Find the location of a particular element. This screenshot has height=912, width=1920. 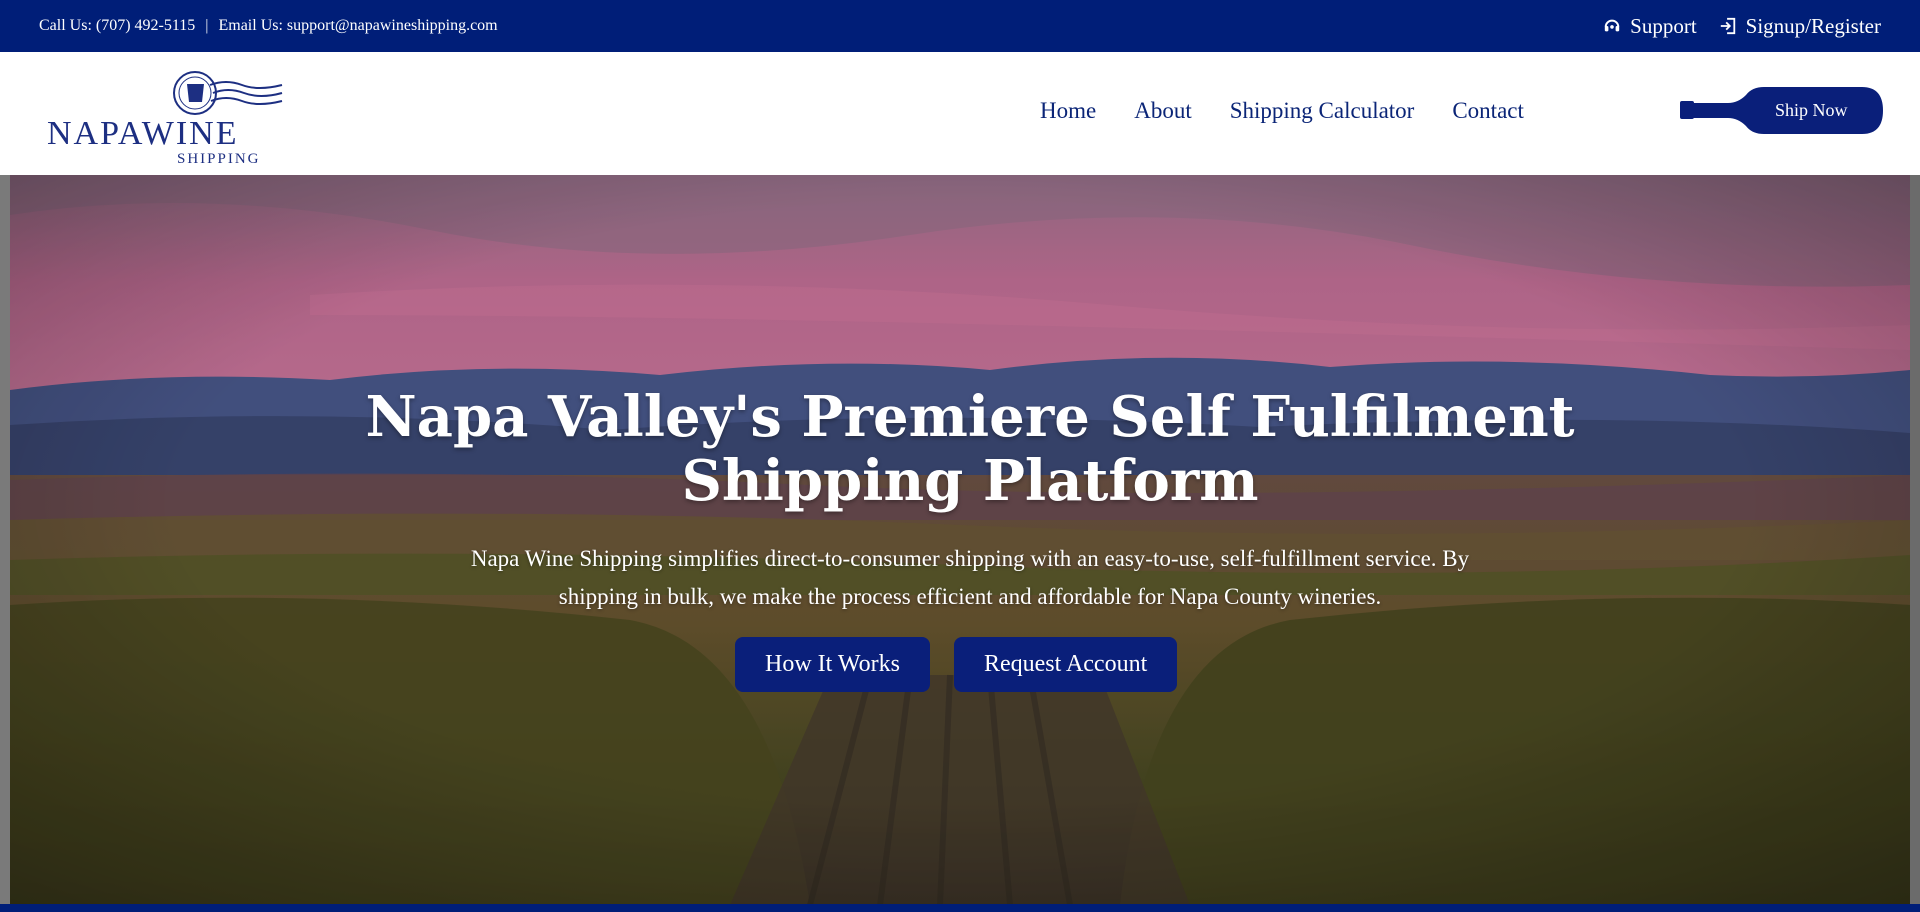

signup-register-link: Signup/Register is located at coordinates (1800, 26).